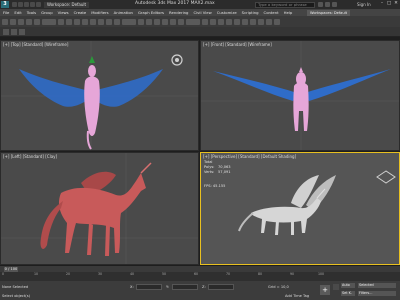 The image size is (400, 300). I want to click on keyboard-shortcut-icon, so click(149, 21).